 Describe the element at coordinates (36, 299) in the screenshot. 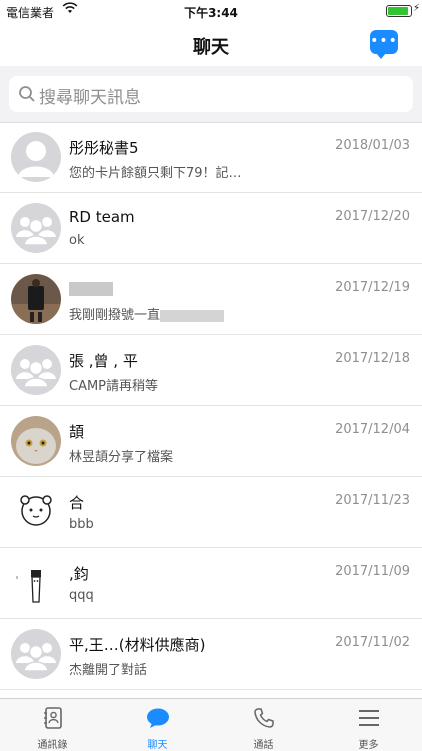

I see `photo-avatar` at that location.